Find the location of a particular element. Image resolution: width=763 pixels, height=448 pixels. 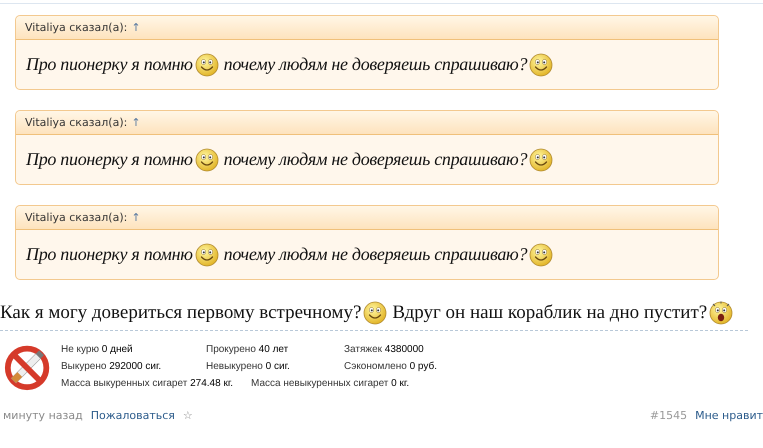

stat-text: Не курю 0 дней is located at coordinates (97, 349).